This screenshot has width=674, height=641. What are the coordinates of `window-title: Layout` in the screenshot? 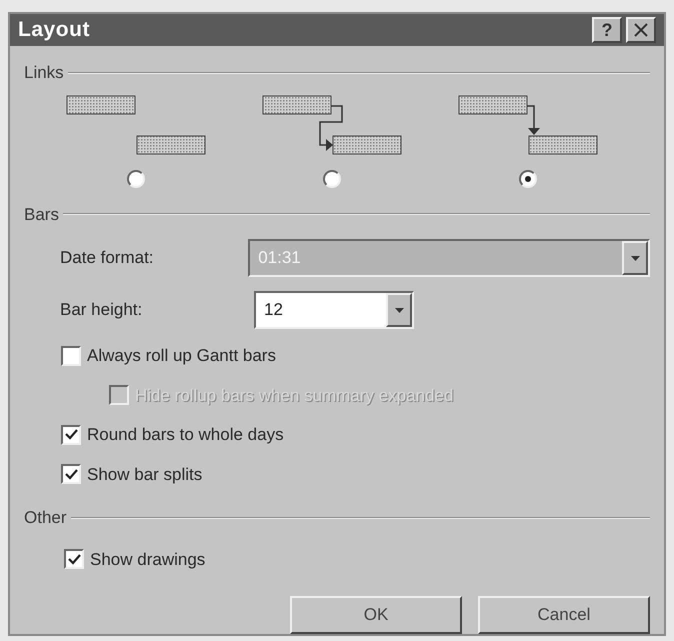 It's located at (54, 30).